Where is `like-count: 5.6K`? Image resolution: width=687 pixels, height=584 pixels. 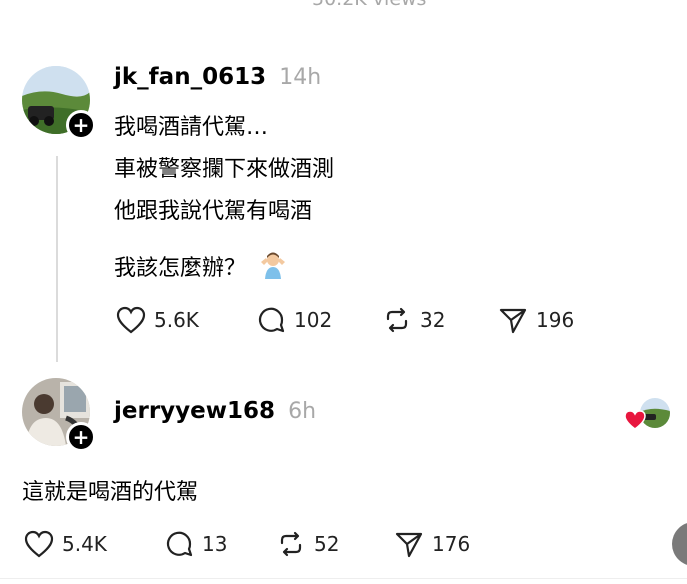 like-count: 5.6K is located at coordinates (176, 320).